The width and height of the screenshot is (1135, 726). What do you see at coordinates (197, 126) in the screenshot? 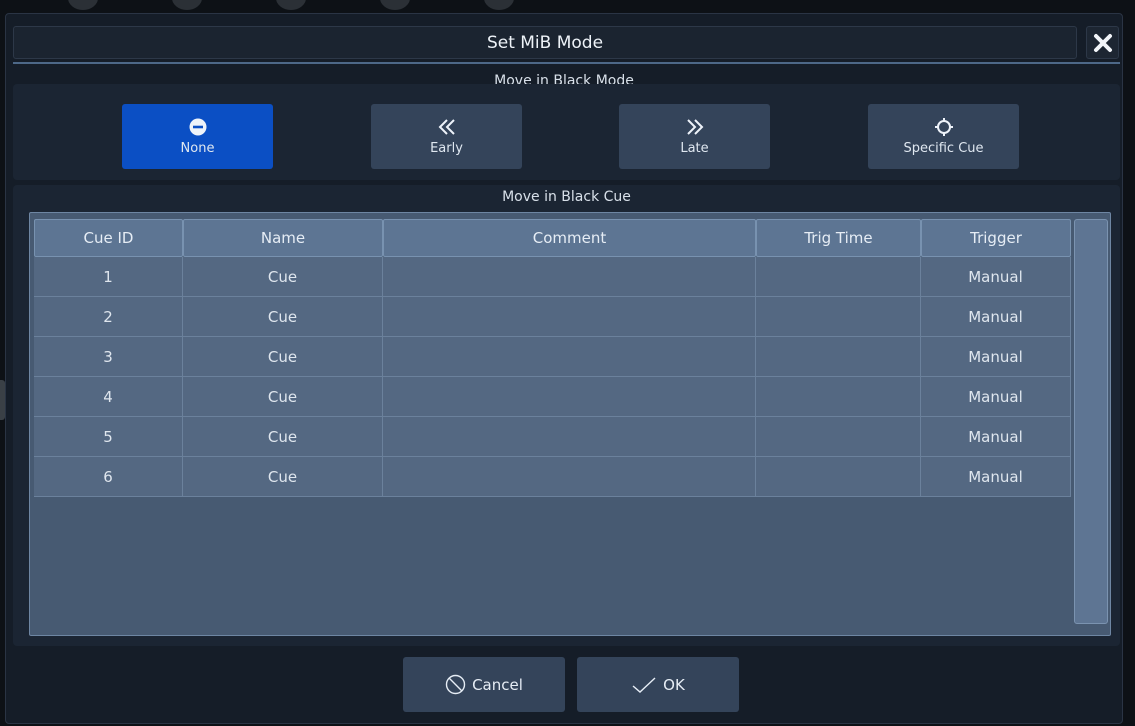
I see `minus-circle-icon` at bounding box center [197, 126].